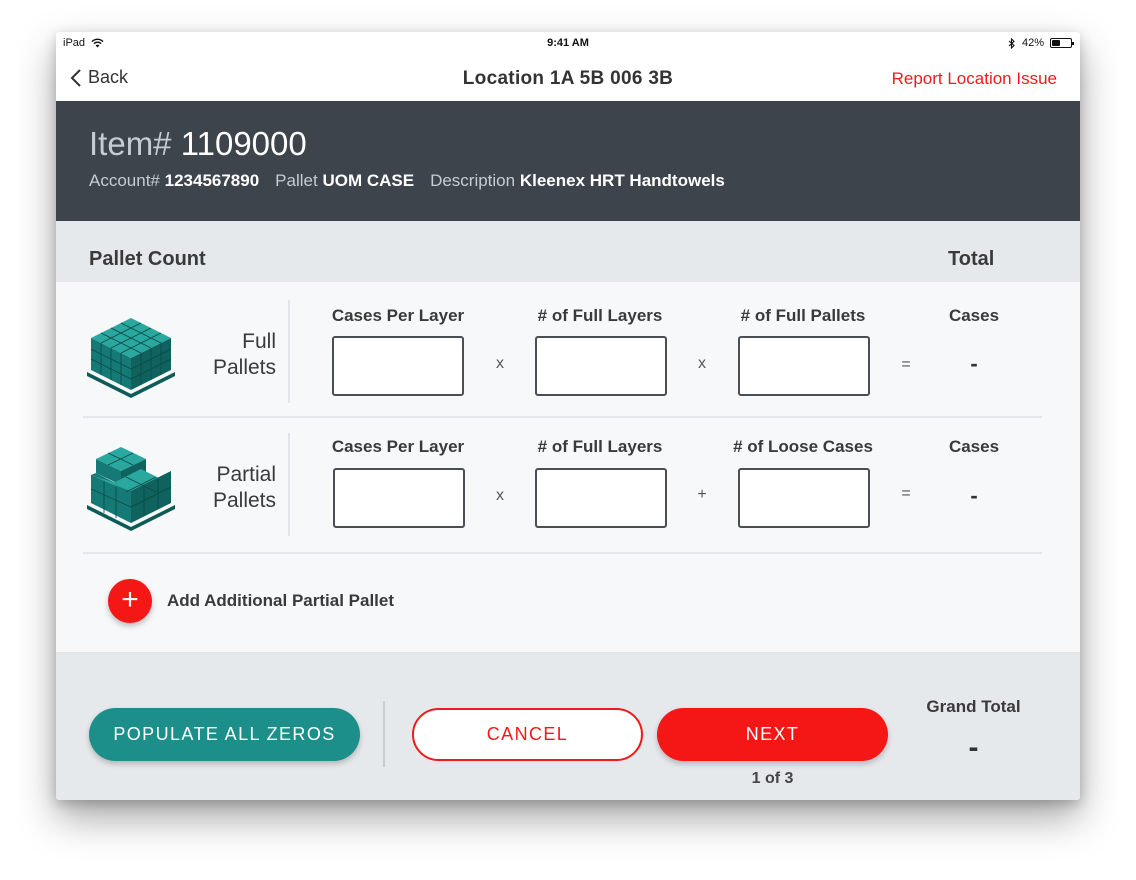 The height and width of the screenshot is (880, 1136). Describe the element at coordinates (527, 734) in the screenshot. I see `cancel-button: CANCEL` at that location.